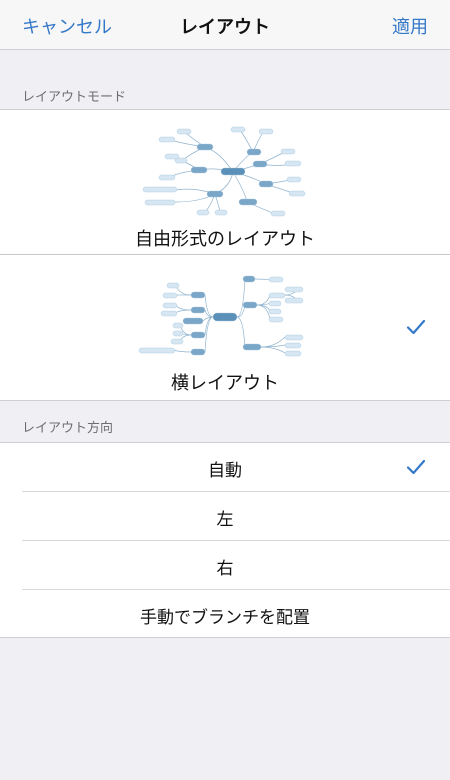 The width and height of the screenshot is (450, 780). What do you see at coordinates (410, 26) in the screenshot?
I see `apply-button: 適用` at bounding box center [410, 26].